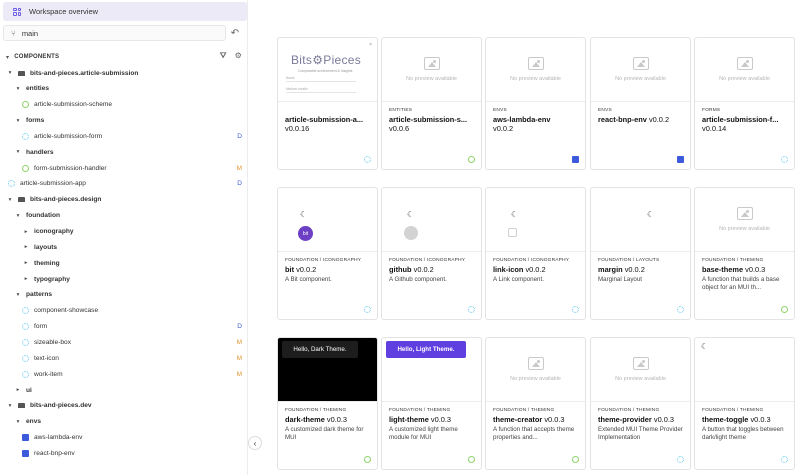 The image size is (800, 475). Describe the element at coordinates (38, 89) in the screenshot. I see `tree-item-label: entities` at that location.